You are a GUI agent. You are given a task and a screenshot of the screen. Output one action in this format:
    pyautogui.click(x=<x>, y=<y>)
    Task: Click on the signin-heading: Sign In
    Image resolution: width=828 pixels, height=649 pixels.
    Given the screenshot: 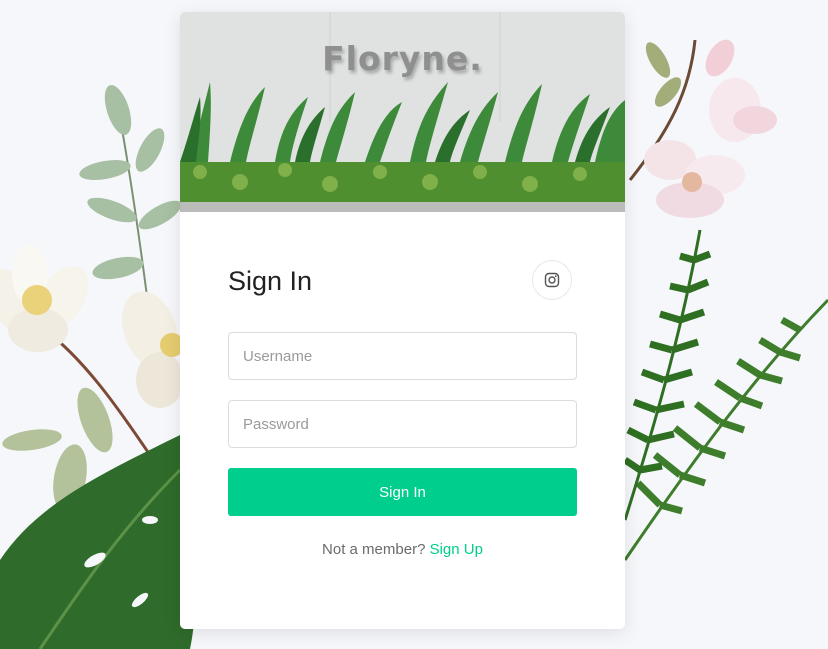 What is the action you would take?
    pyautogui.click(x=270, y=281)
    